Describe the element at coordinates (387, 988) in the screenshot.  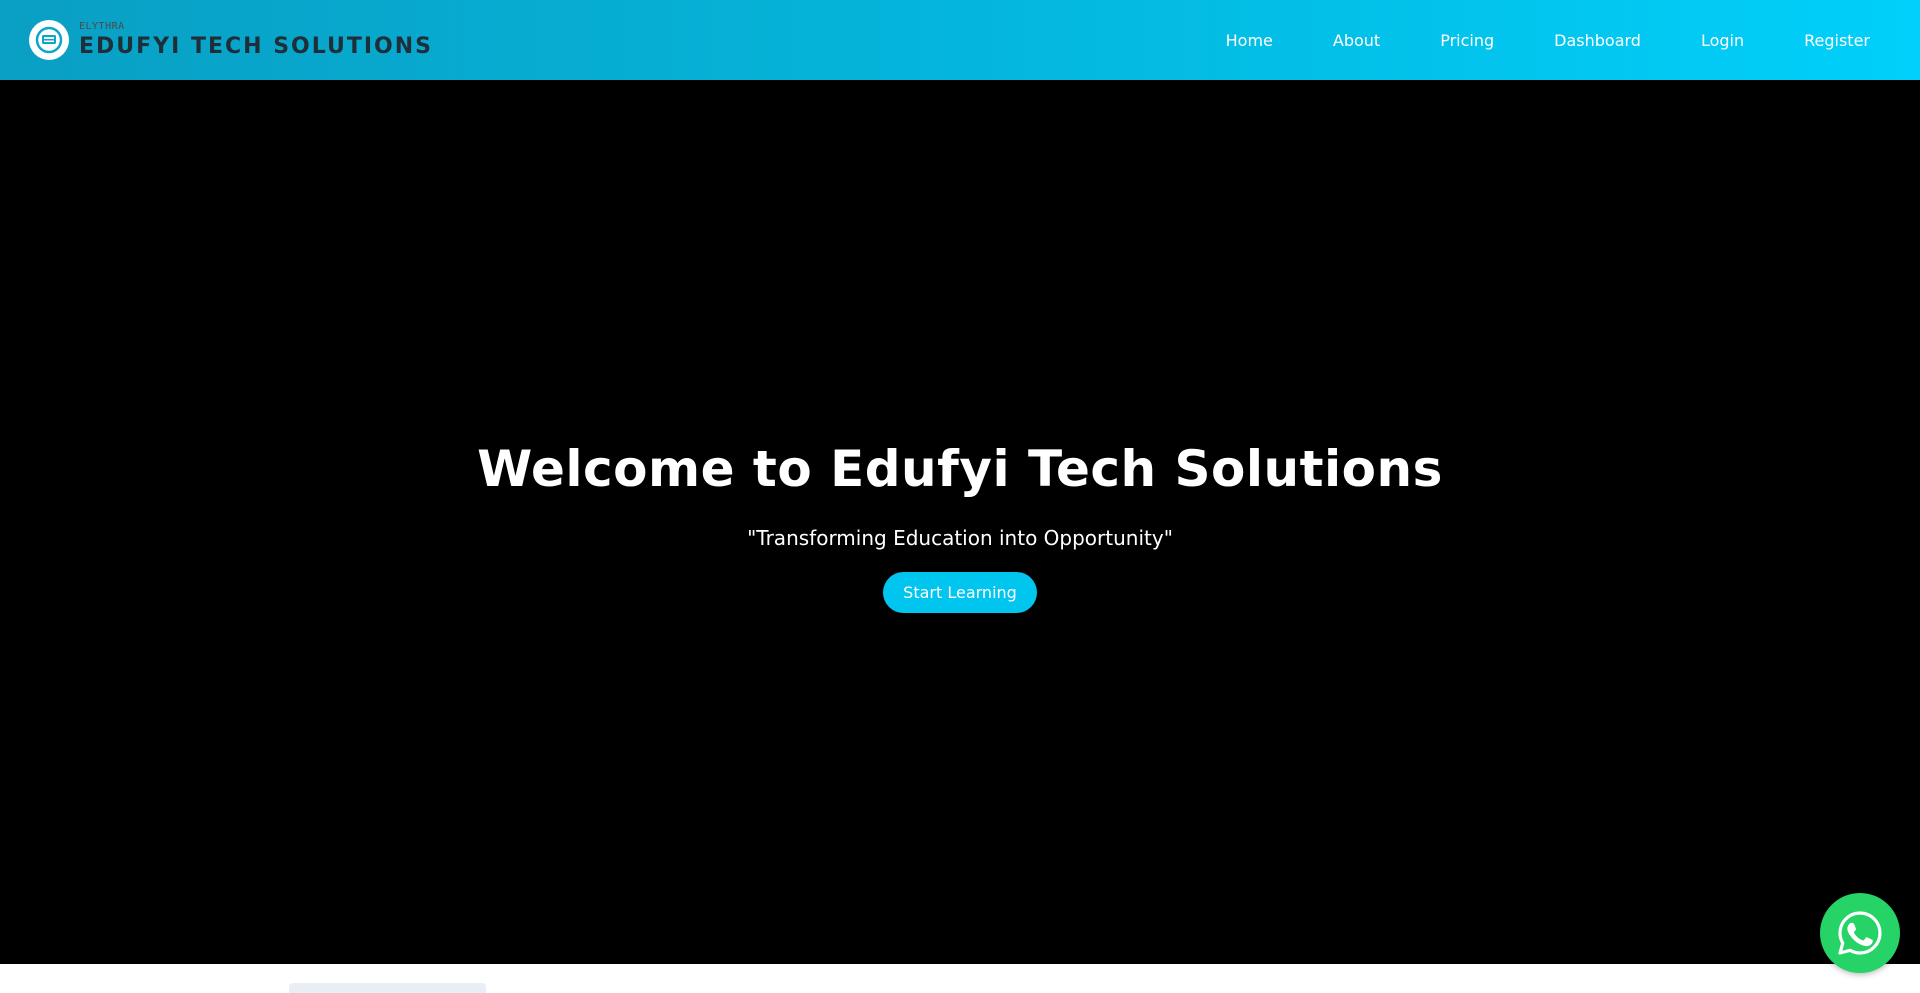
I see `content-card-edge` at that location.